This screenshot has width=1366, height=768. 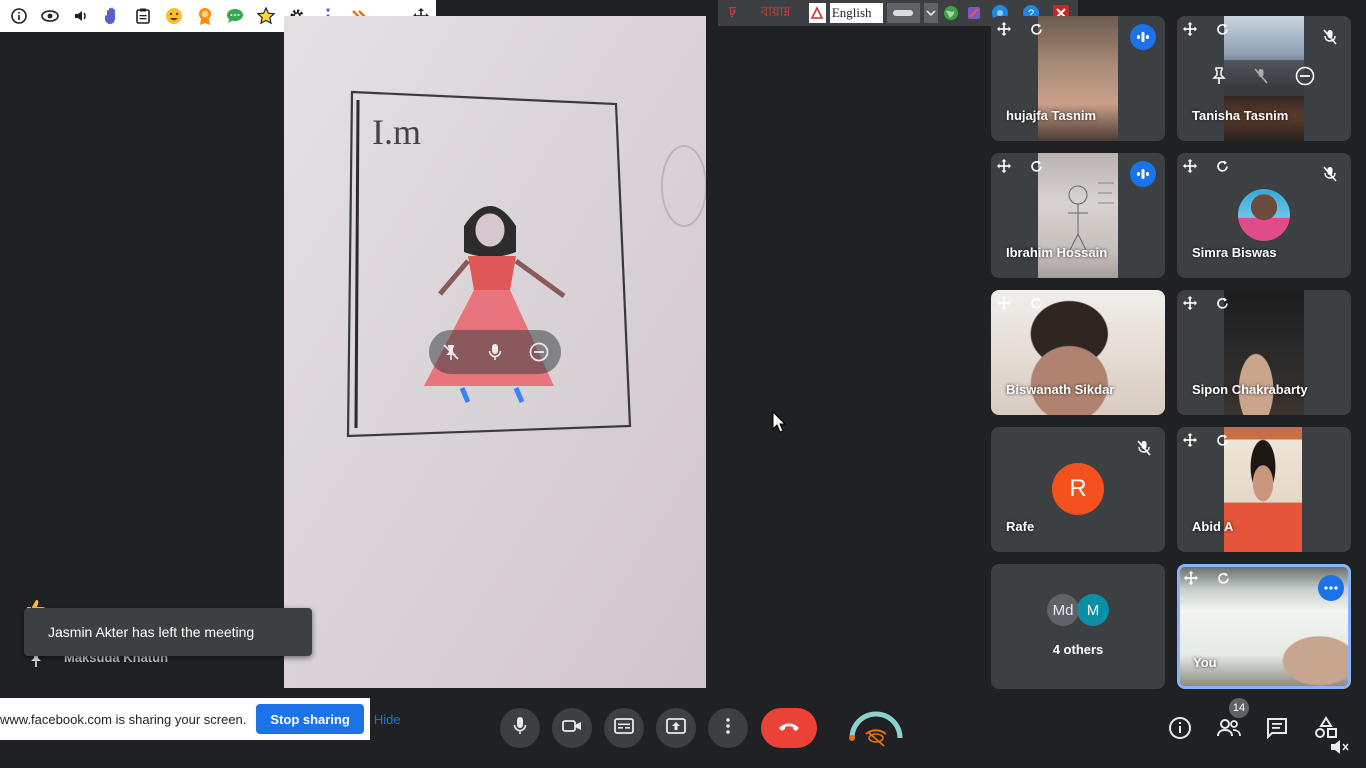 I want to click on captions-button, so click(x=624, y=728).